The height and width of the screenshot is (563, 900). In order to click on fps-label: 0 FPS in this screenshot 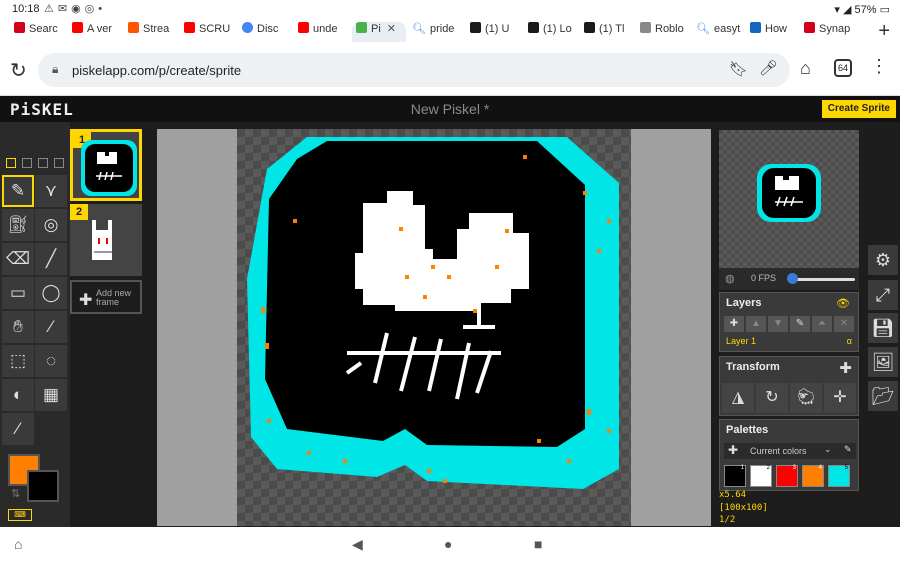, I will do `click(764, 278)`.